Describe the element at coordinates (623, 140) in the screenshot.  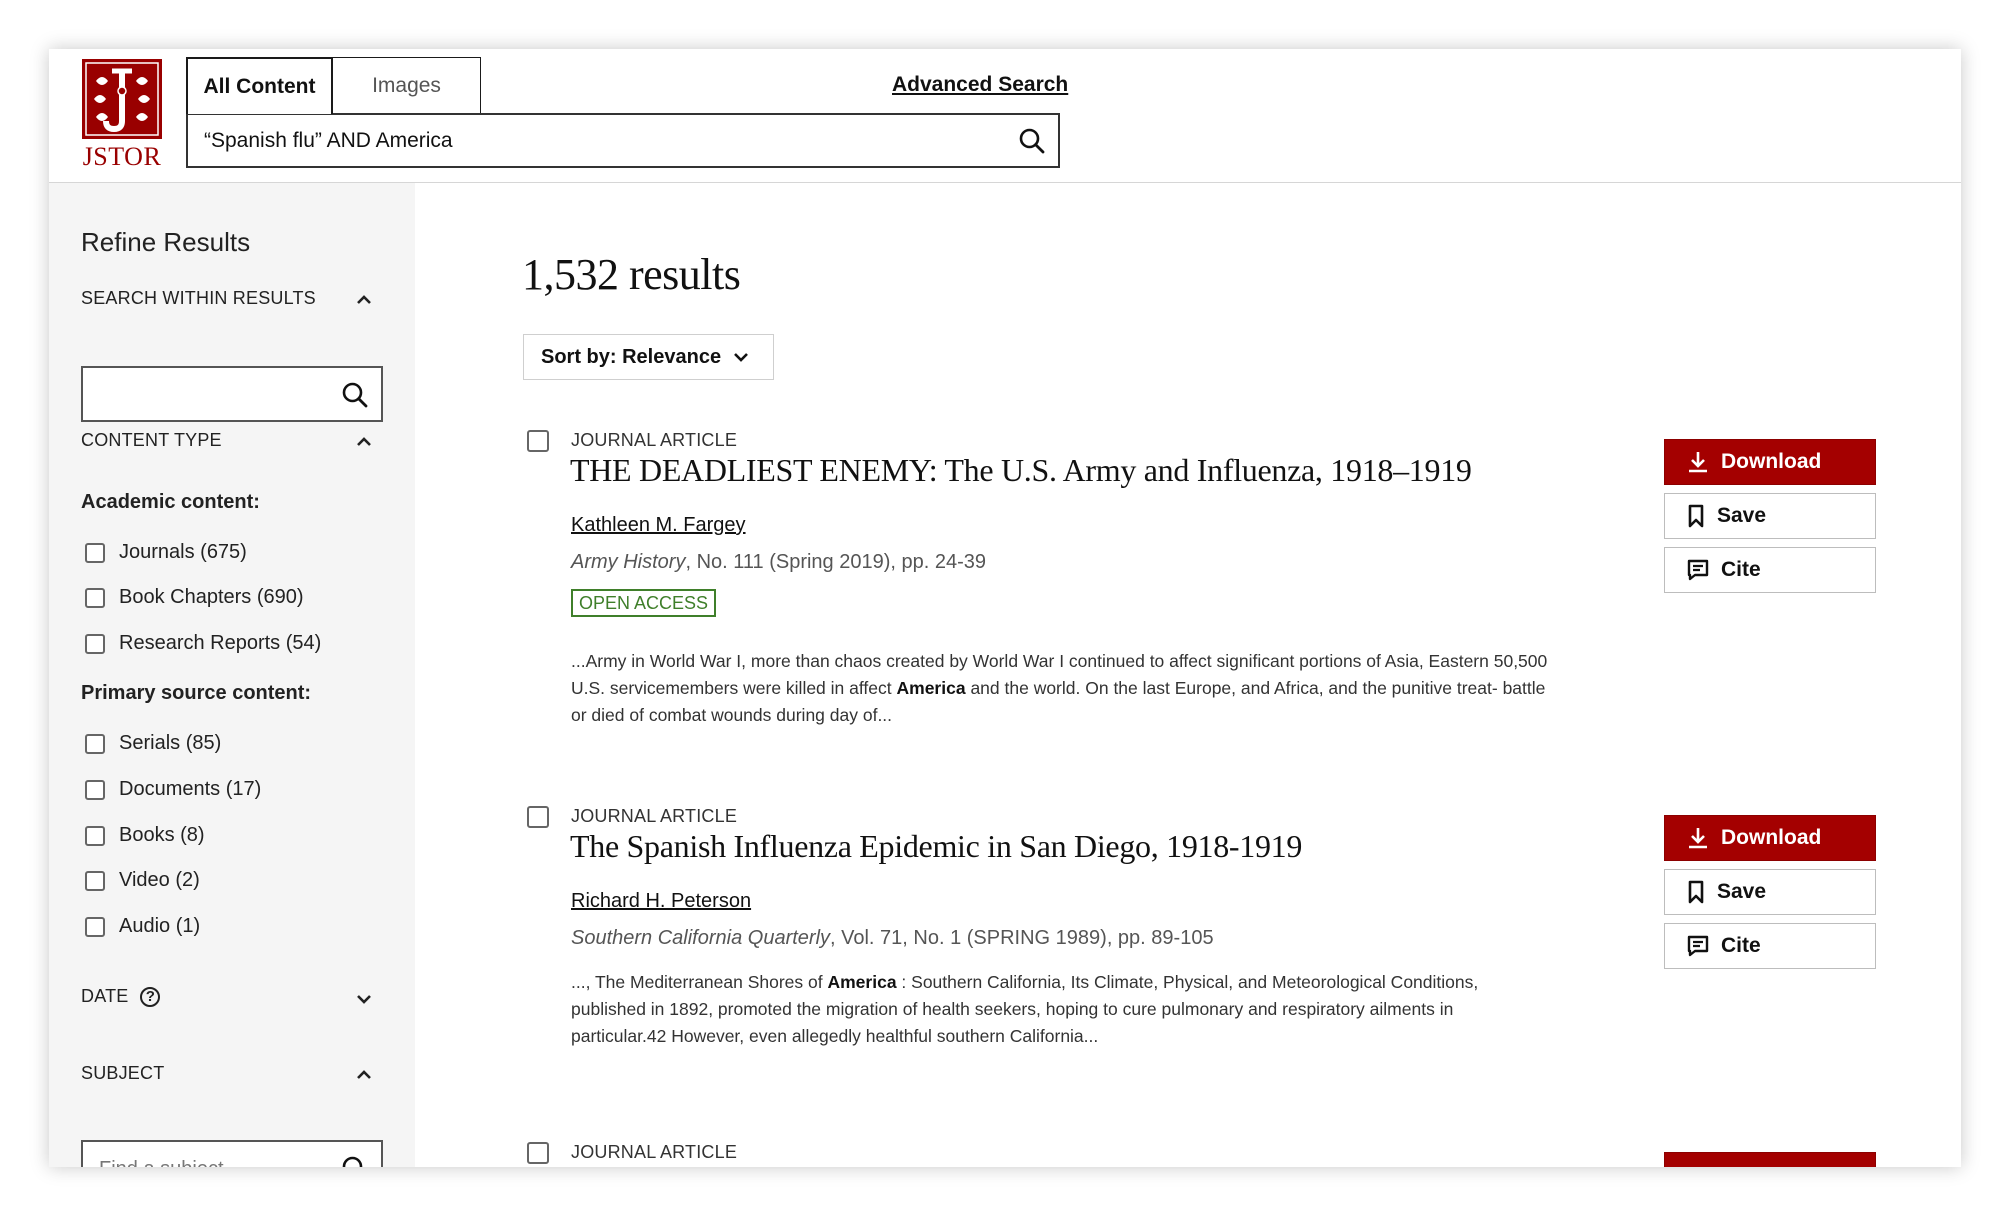
I see `search-input: “Spanish flu” AND America` at that location.